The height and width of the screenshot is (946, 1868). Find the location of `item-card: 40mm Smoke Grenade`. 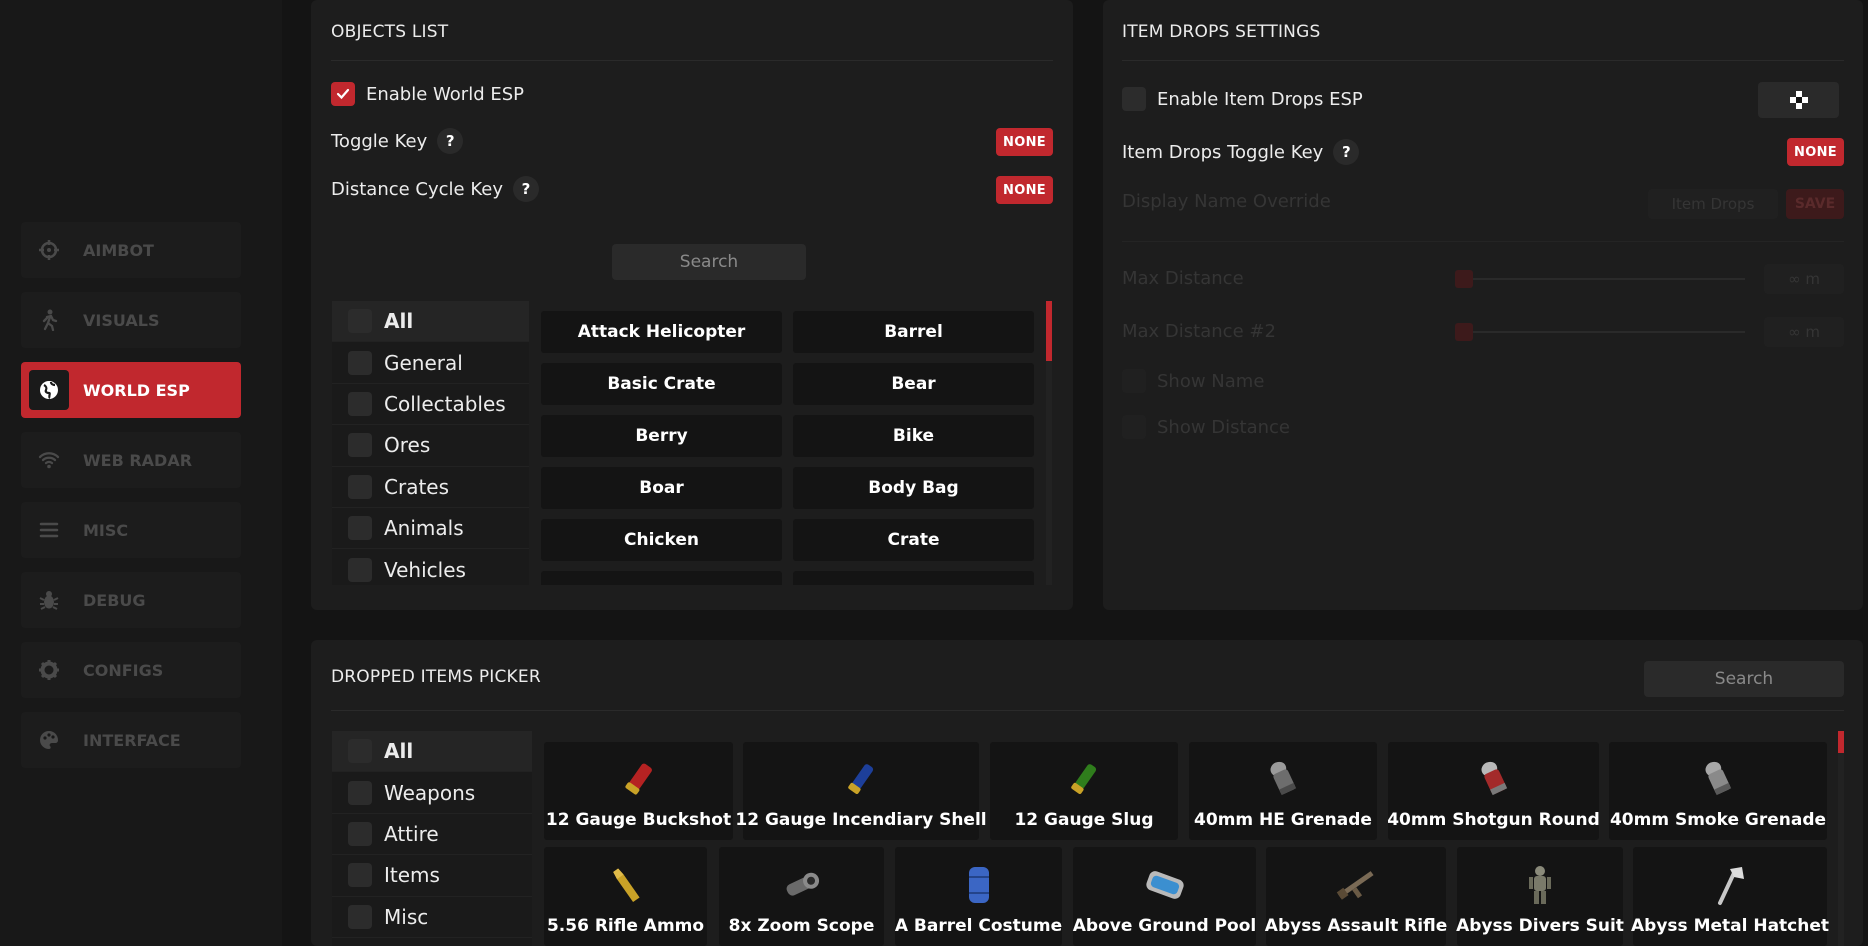

item-card: 40mm Smoke Grenade is located at coordinates (1718, 791).